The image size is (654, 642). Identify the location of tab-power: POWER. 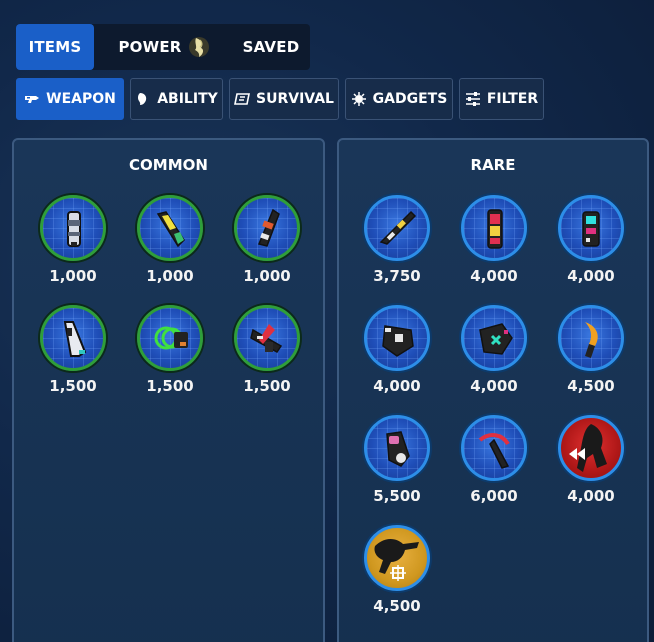
(164, 47).